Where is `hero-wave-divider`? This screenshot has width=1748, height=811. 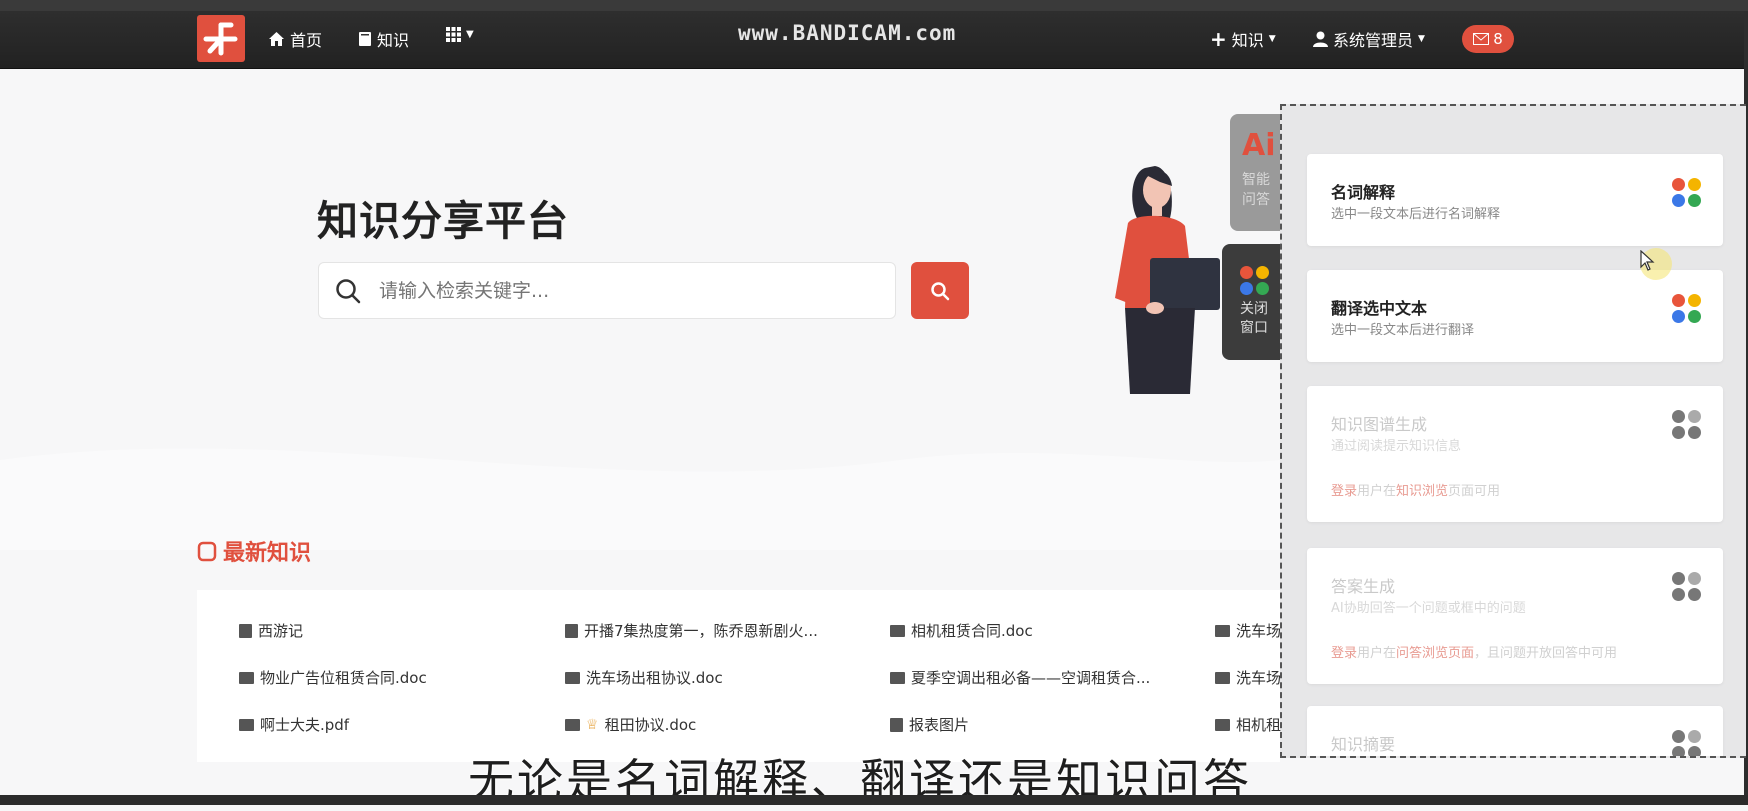
hero-wave-divider is located at coordinates (640, 499).